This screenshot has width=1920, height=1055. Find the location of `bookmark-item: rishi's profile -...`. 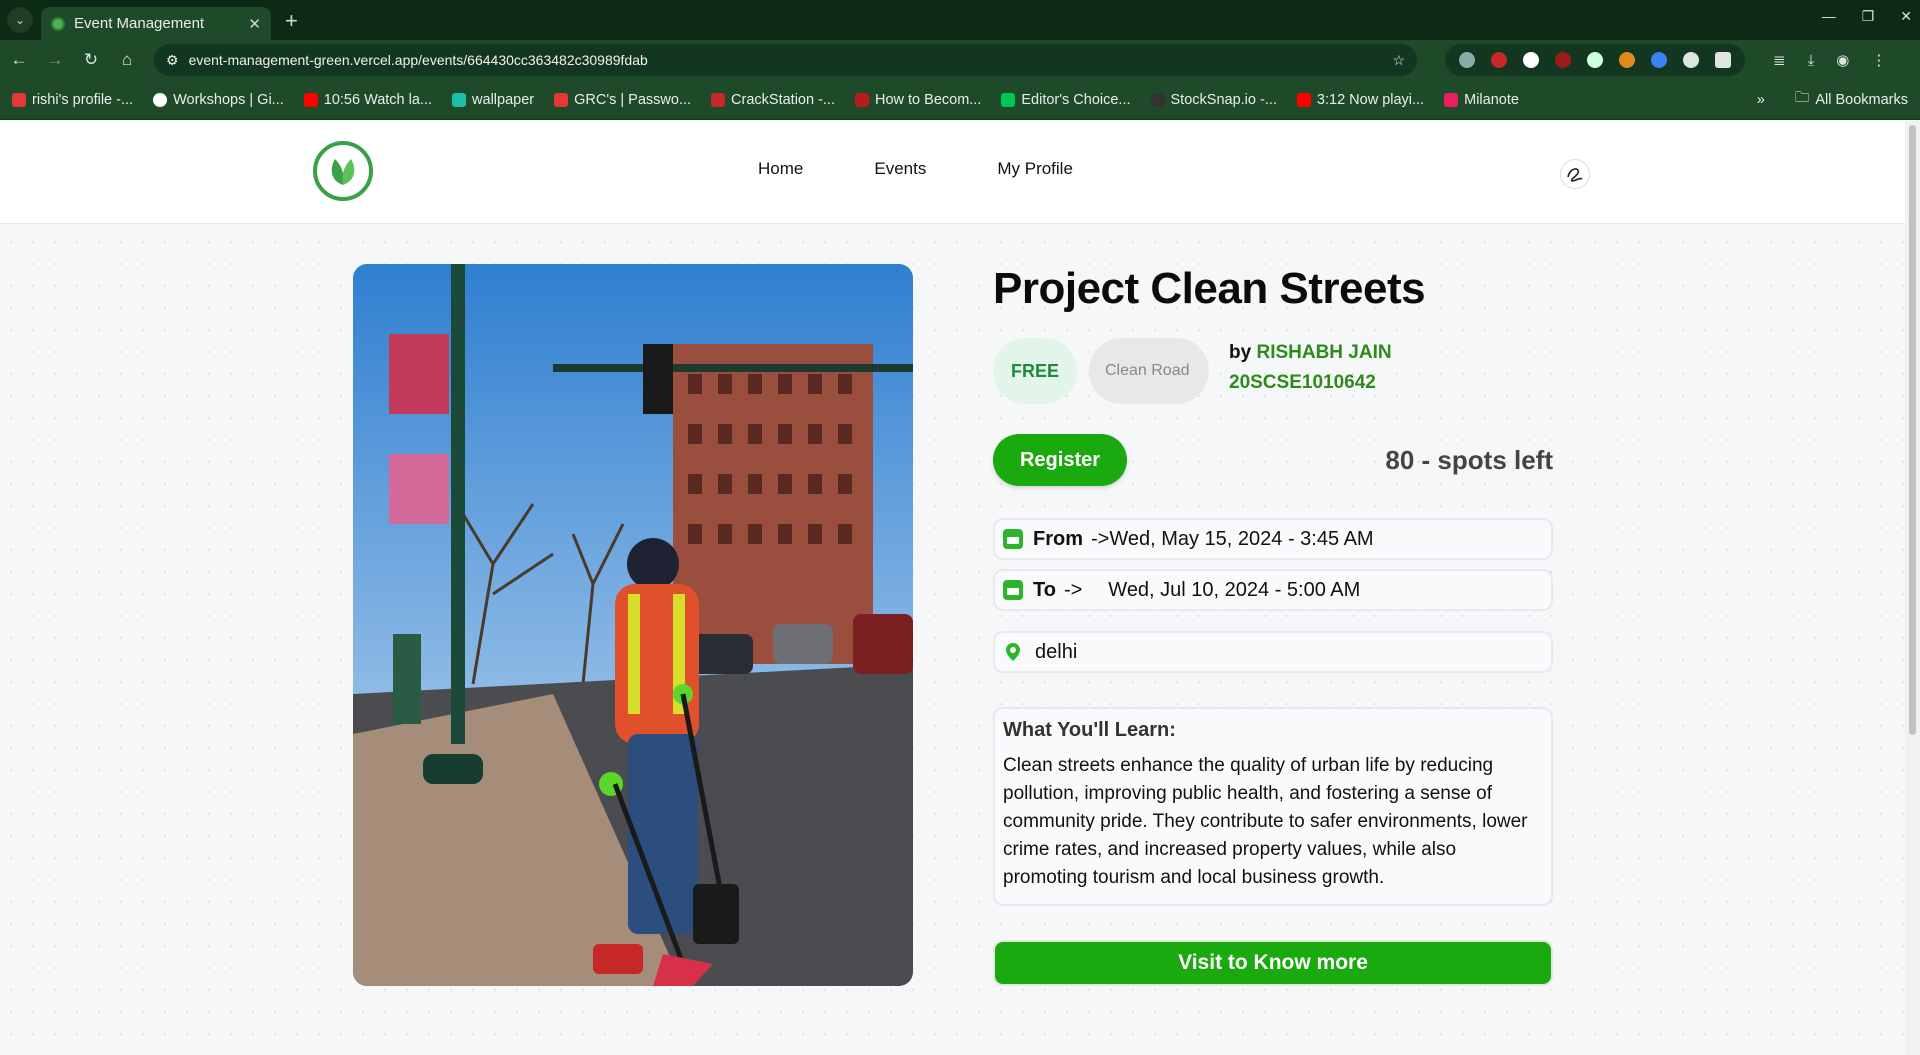

bookmark-item: rishi's profile -... is located at coordinates (72, 100).